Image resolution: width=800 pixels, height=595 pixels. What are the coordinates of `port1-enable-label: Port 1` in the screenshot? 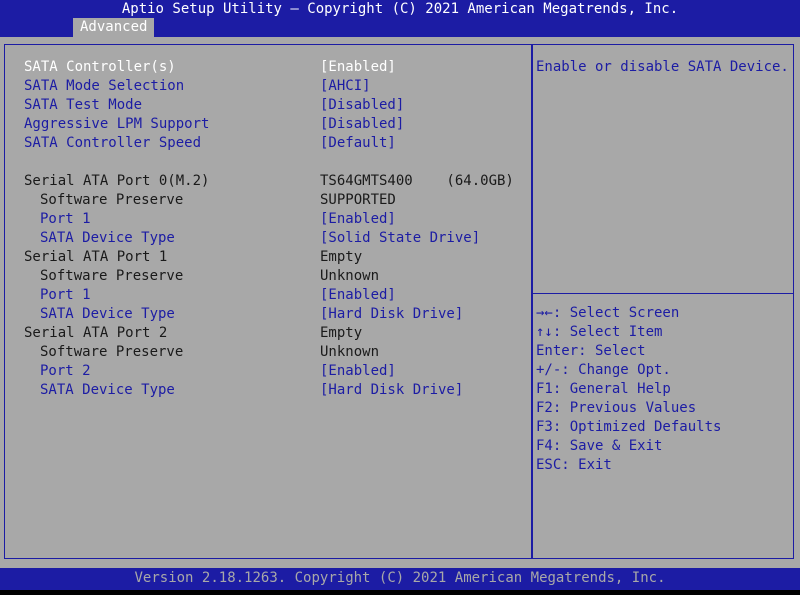 It's located at (65, 295).